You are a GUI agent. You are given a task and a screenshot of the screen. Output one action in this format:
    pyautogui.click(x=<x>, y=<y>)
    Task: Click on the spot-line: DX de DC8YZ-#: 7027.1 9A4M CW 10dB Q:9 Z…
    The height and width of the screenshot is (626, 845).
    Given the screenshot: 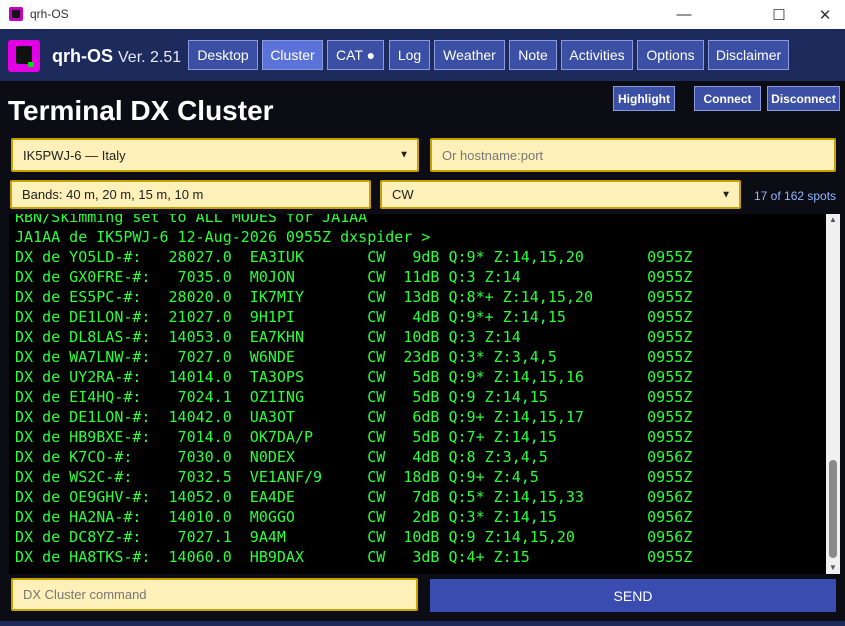 What is the action you would take?
    pyautogui.click(x=354, y=537)
    